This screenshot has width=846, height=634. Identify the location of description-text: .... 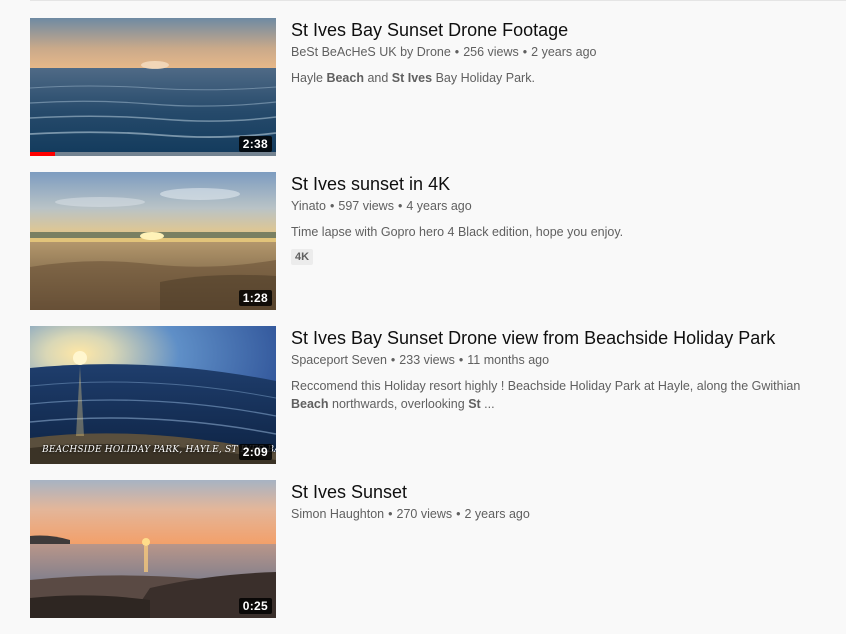
(487, 404).